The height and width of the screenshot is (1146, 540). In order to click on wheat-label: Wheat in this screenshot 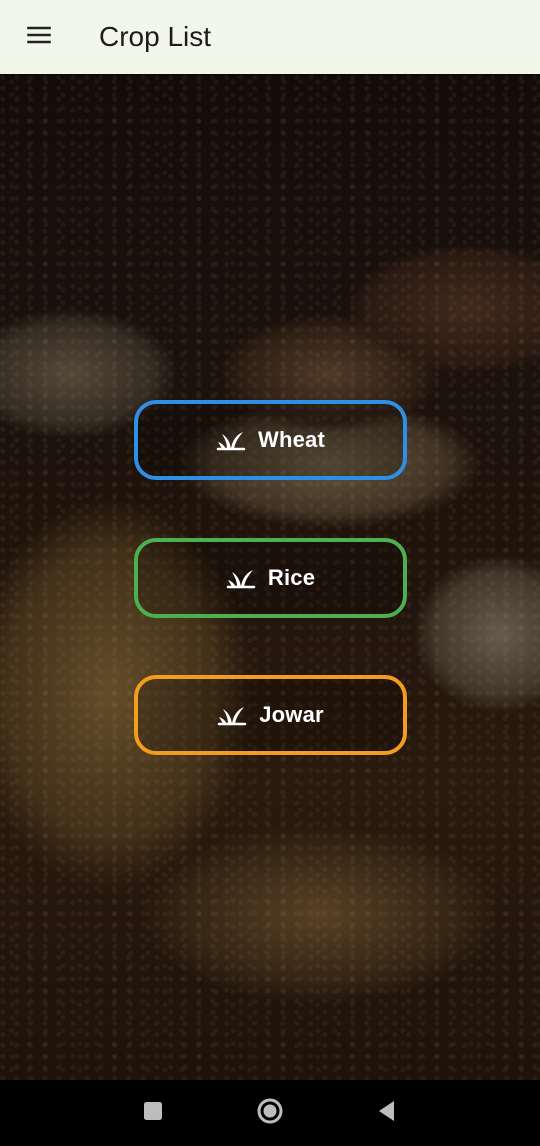, I will do `click(291, 439)`.